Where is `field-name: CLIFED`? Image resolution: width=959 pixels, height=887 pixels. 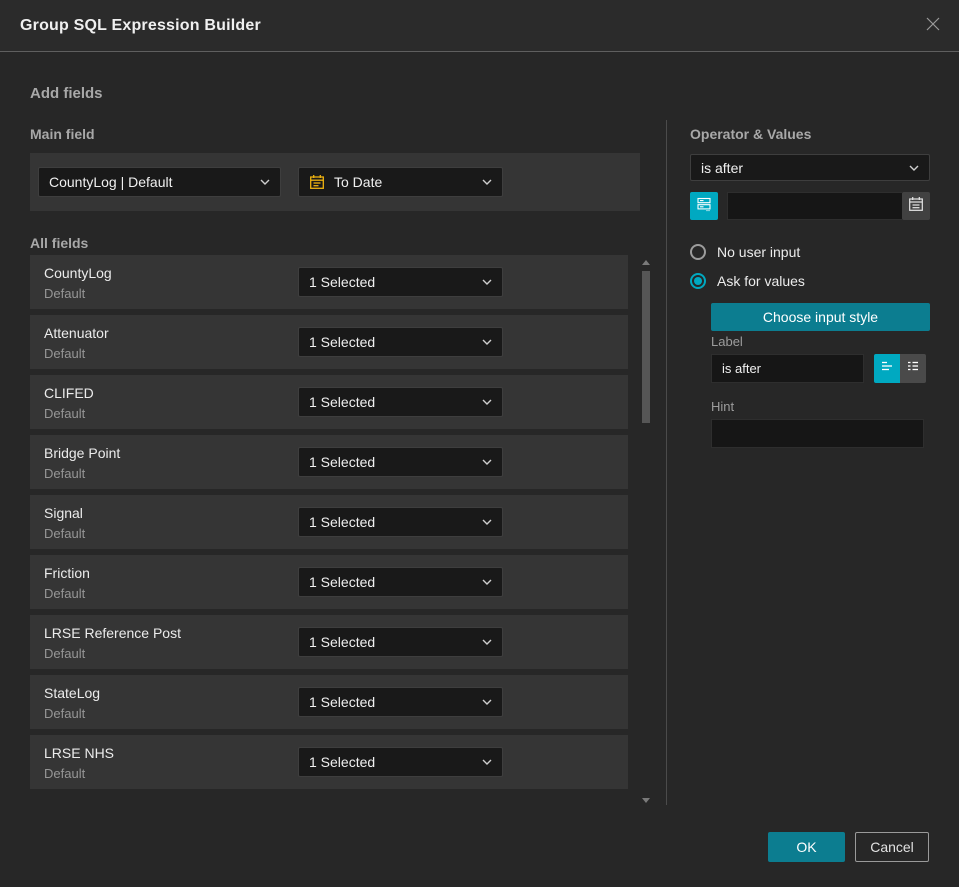
field-name: CLIFED is located at coordinates (69, 393).